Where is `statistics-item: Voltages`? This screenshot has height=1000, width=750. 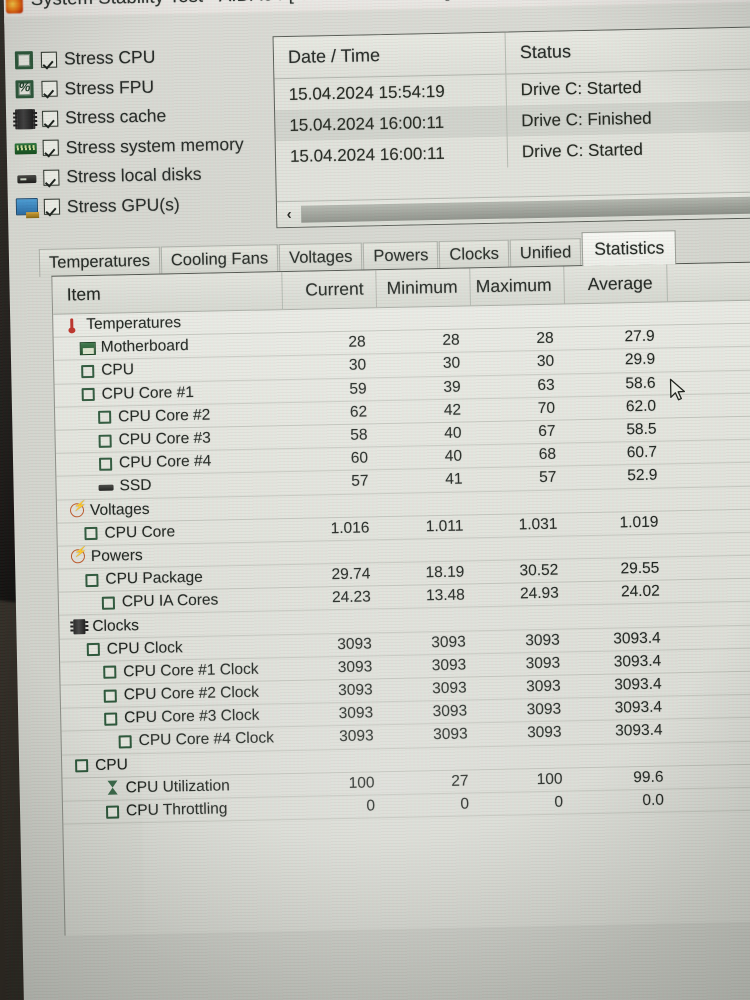 statistics-item: Voltages is located at coordinates (172, 509).